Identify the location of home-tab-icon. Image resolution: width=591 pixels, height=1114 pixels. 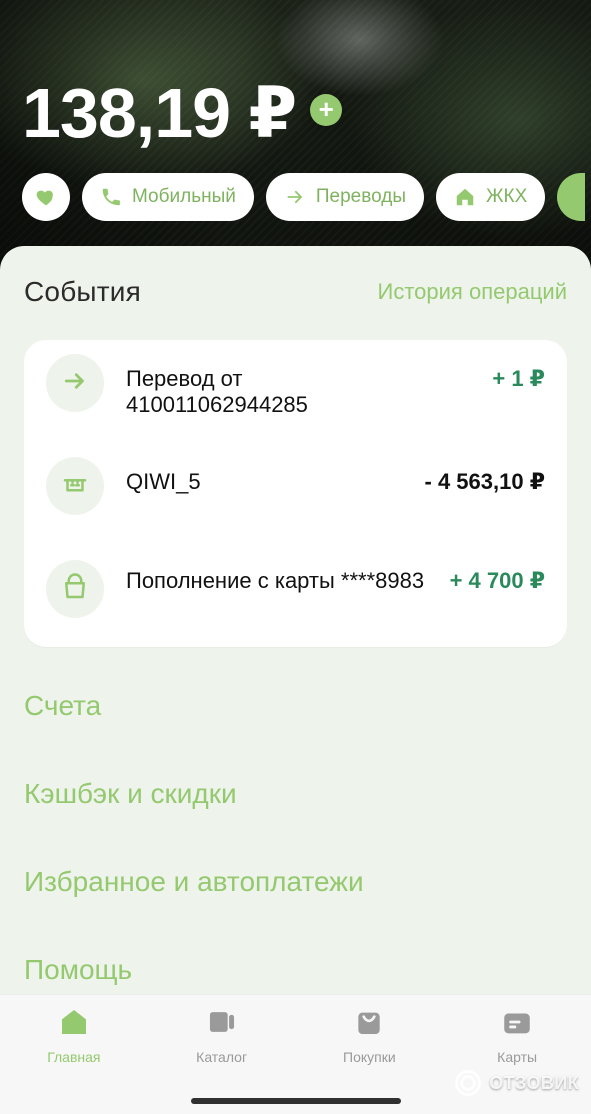
(74, 1022).